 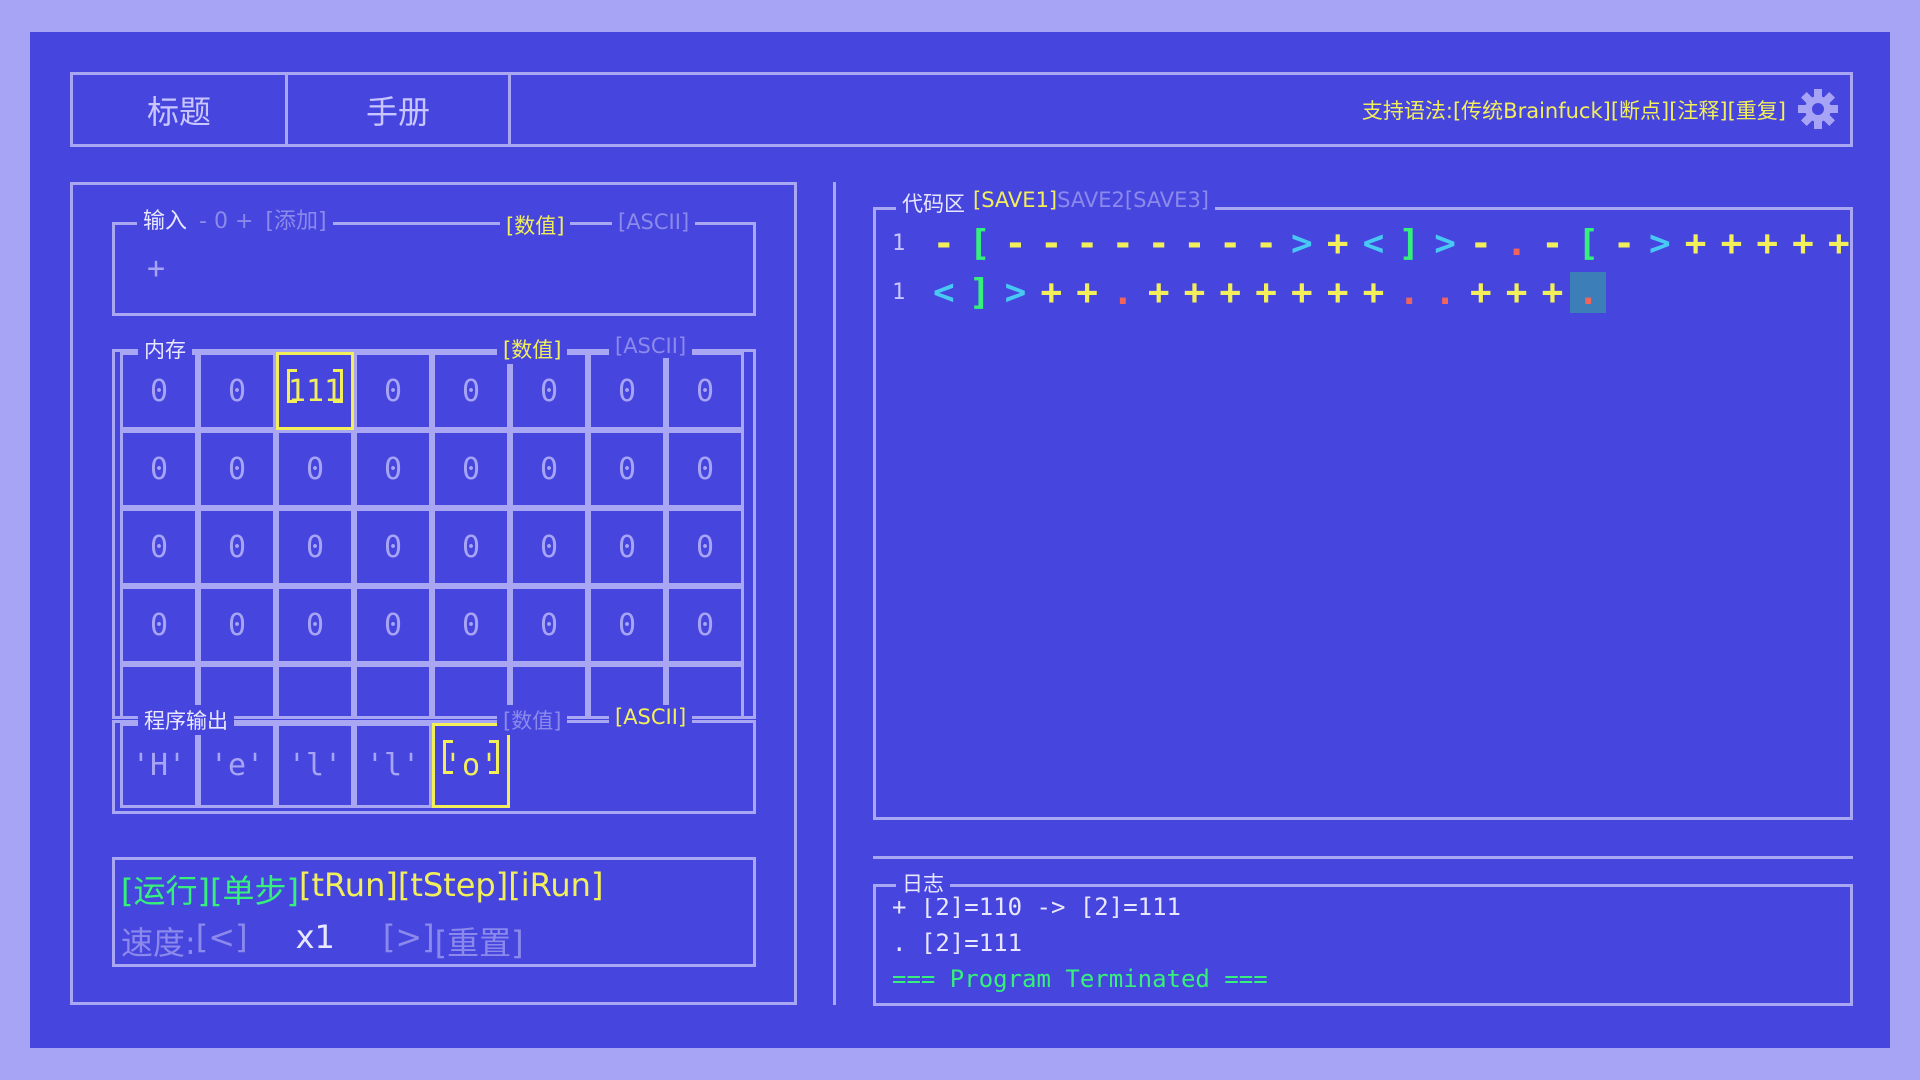 I want to click on syntax-support: 支持语法: [传统Brainfuck] [断点] [注释] [重复], so click(x=1574, y=109).